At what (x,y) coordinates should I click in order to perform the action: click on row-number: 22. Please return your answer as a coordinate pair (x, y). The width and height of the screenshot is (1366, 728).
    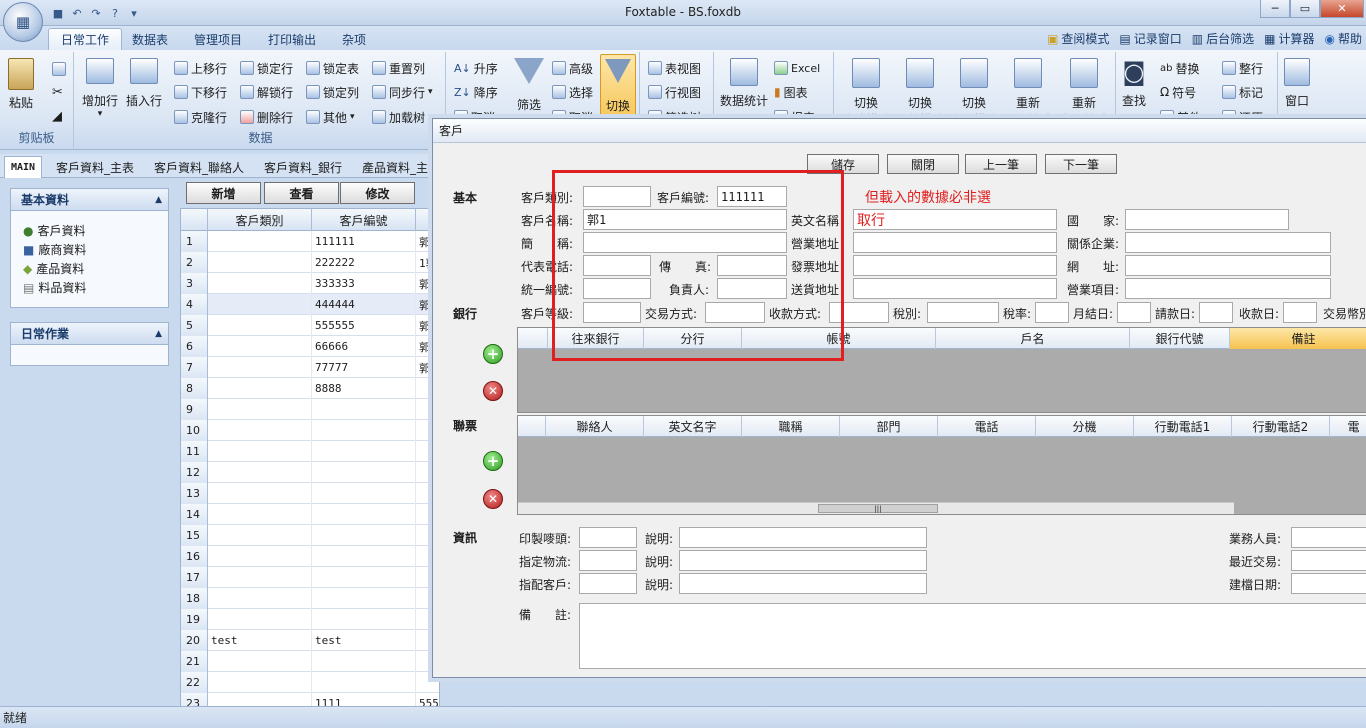
    Looking at the image, I should click on (194, 682).